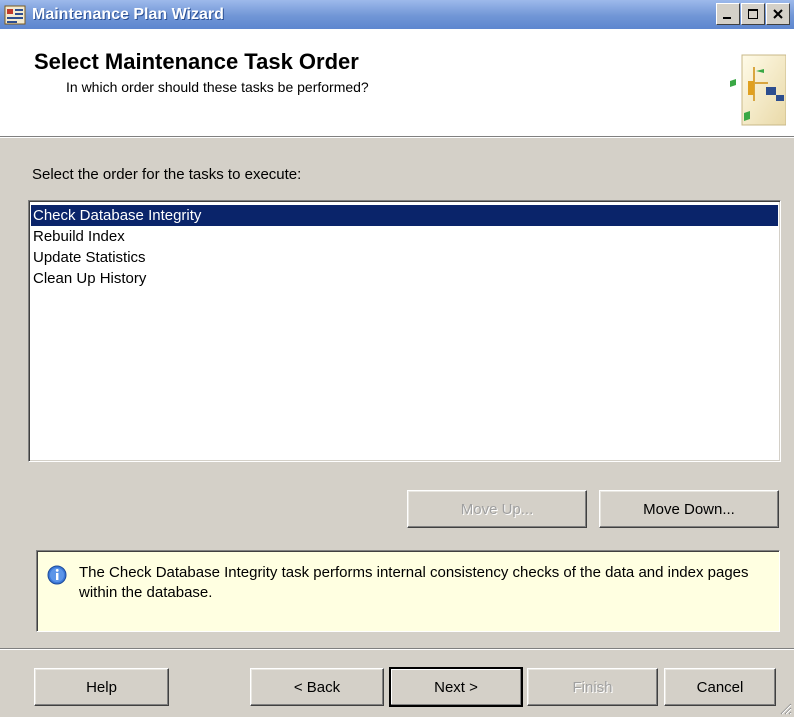 Image resolution: width=794 pixels, height=717 pixels. Describe the element at coordinates (101, 687) in the screenshot. I see `help-button: Help` at that location.